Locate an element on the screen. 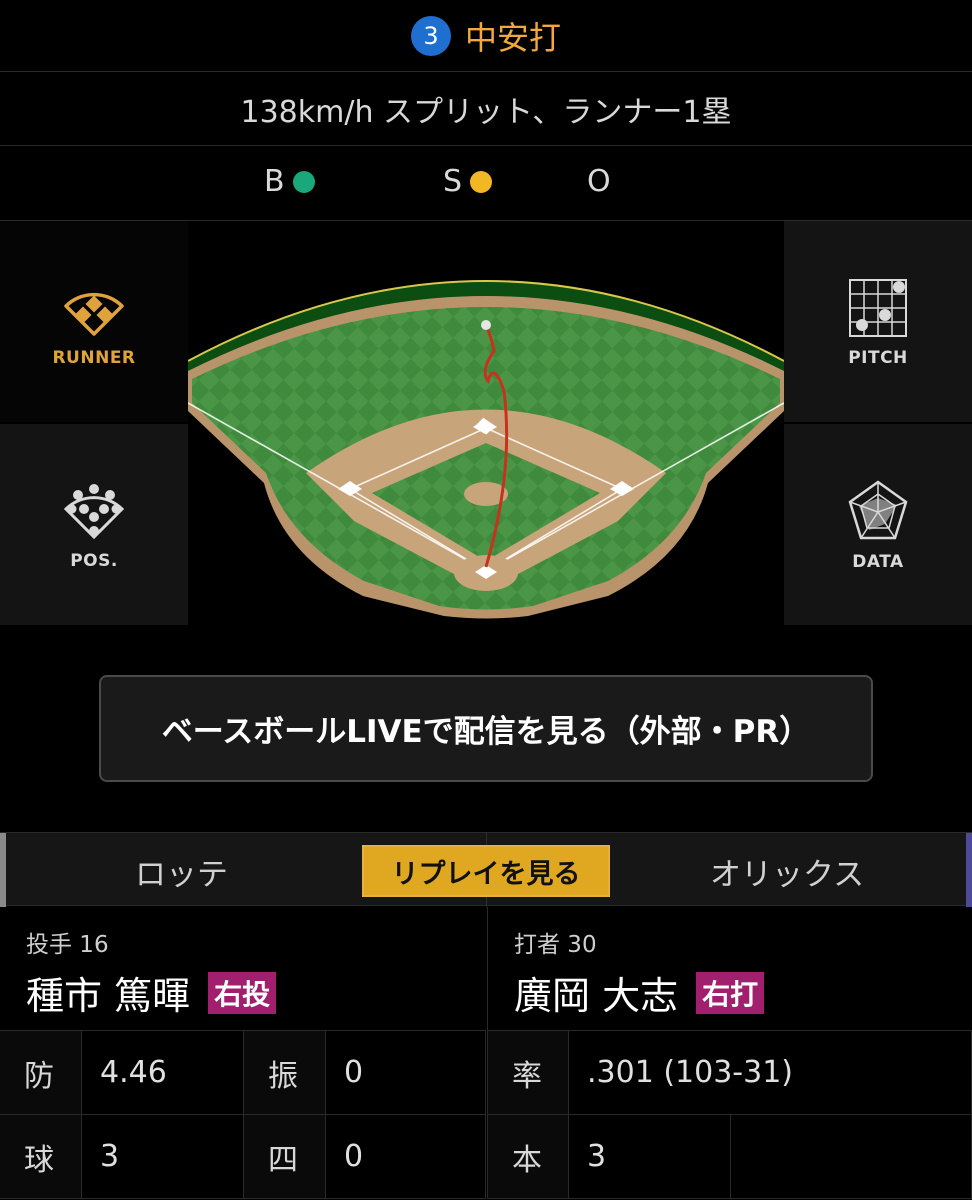 This screenshot has height=1200, width=972. runner-diamond-icon is located at coordinates (94, 314).